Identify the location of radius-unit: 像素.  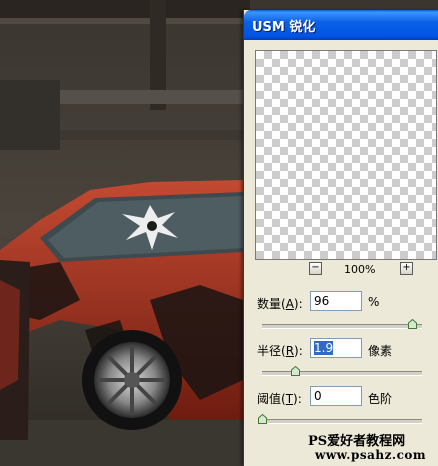
(380, 351).